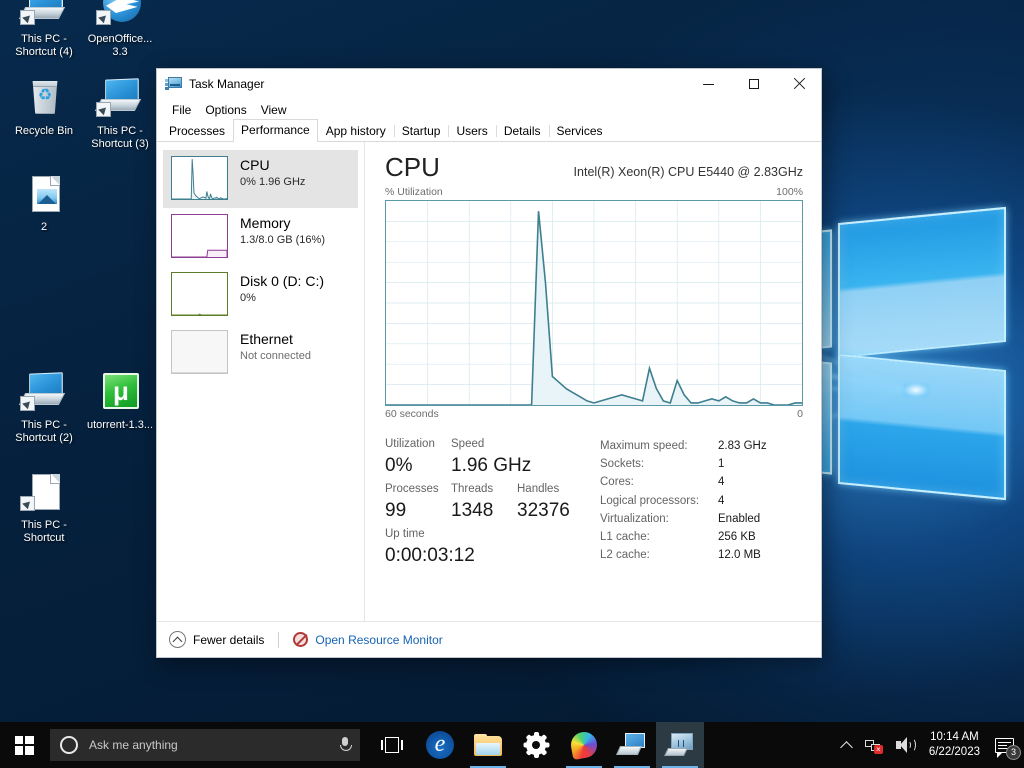 The width and height of the screenshot is (1024, 768). I want to click on start-button, so click(24, 745).